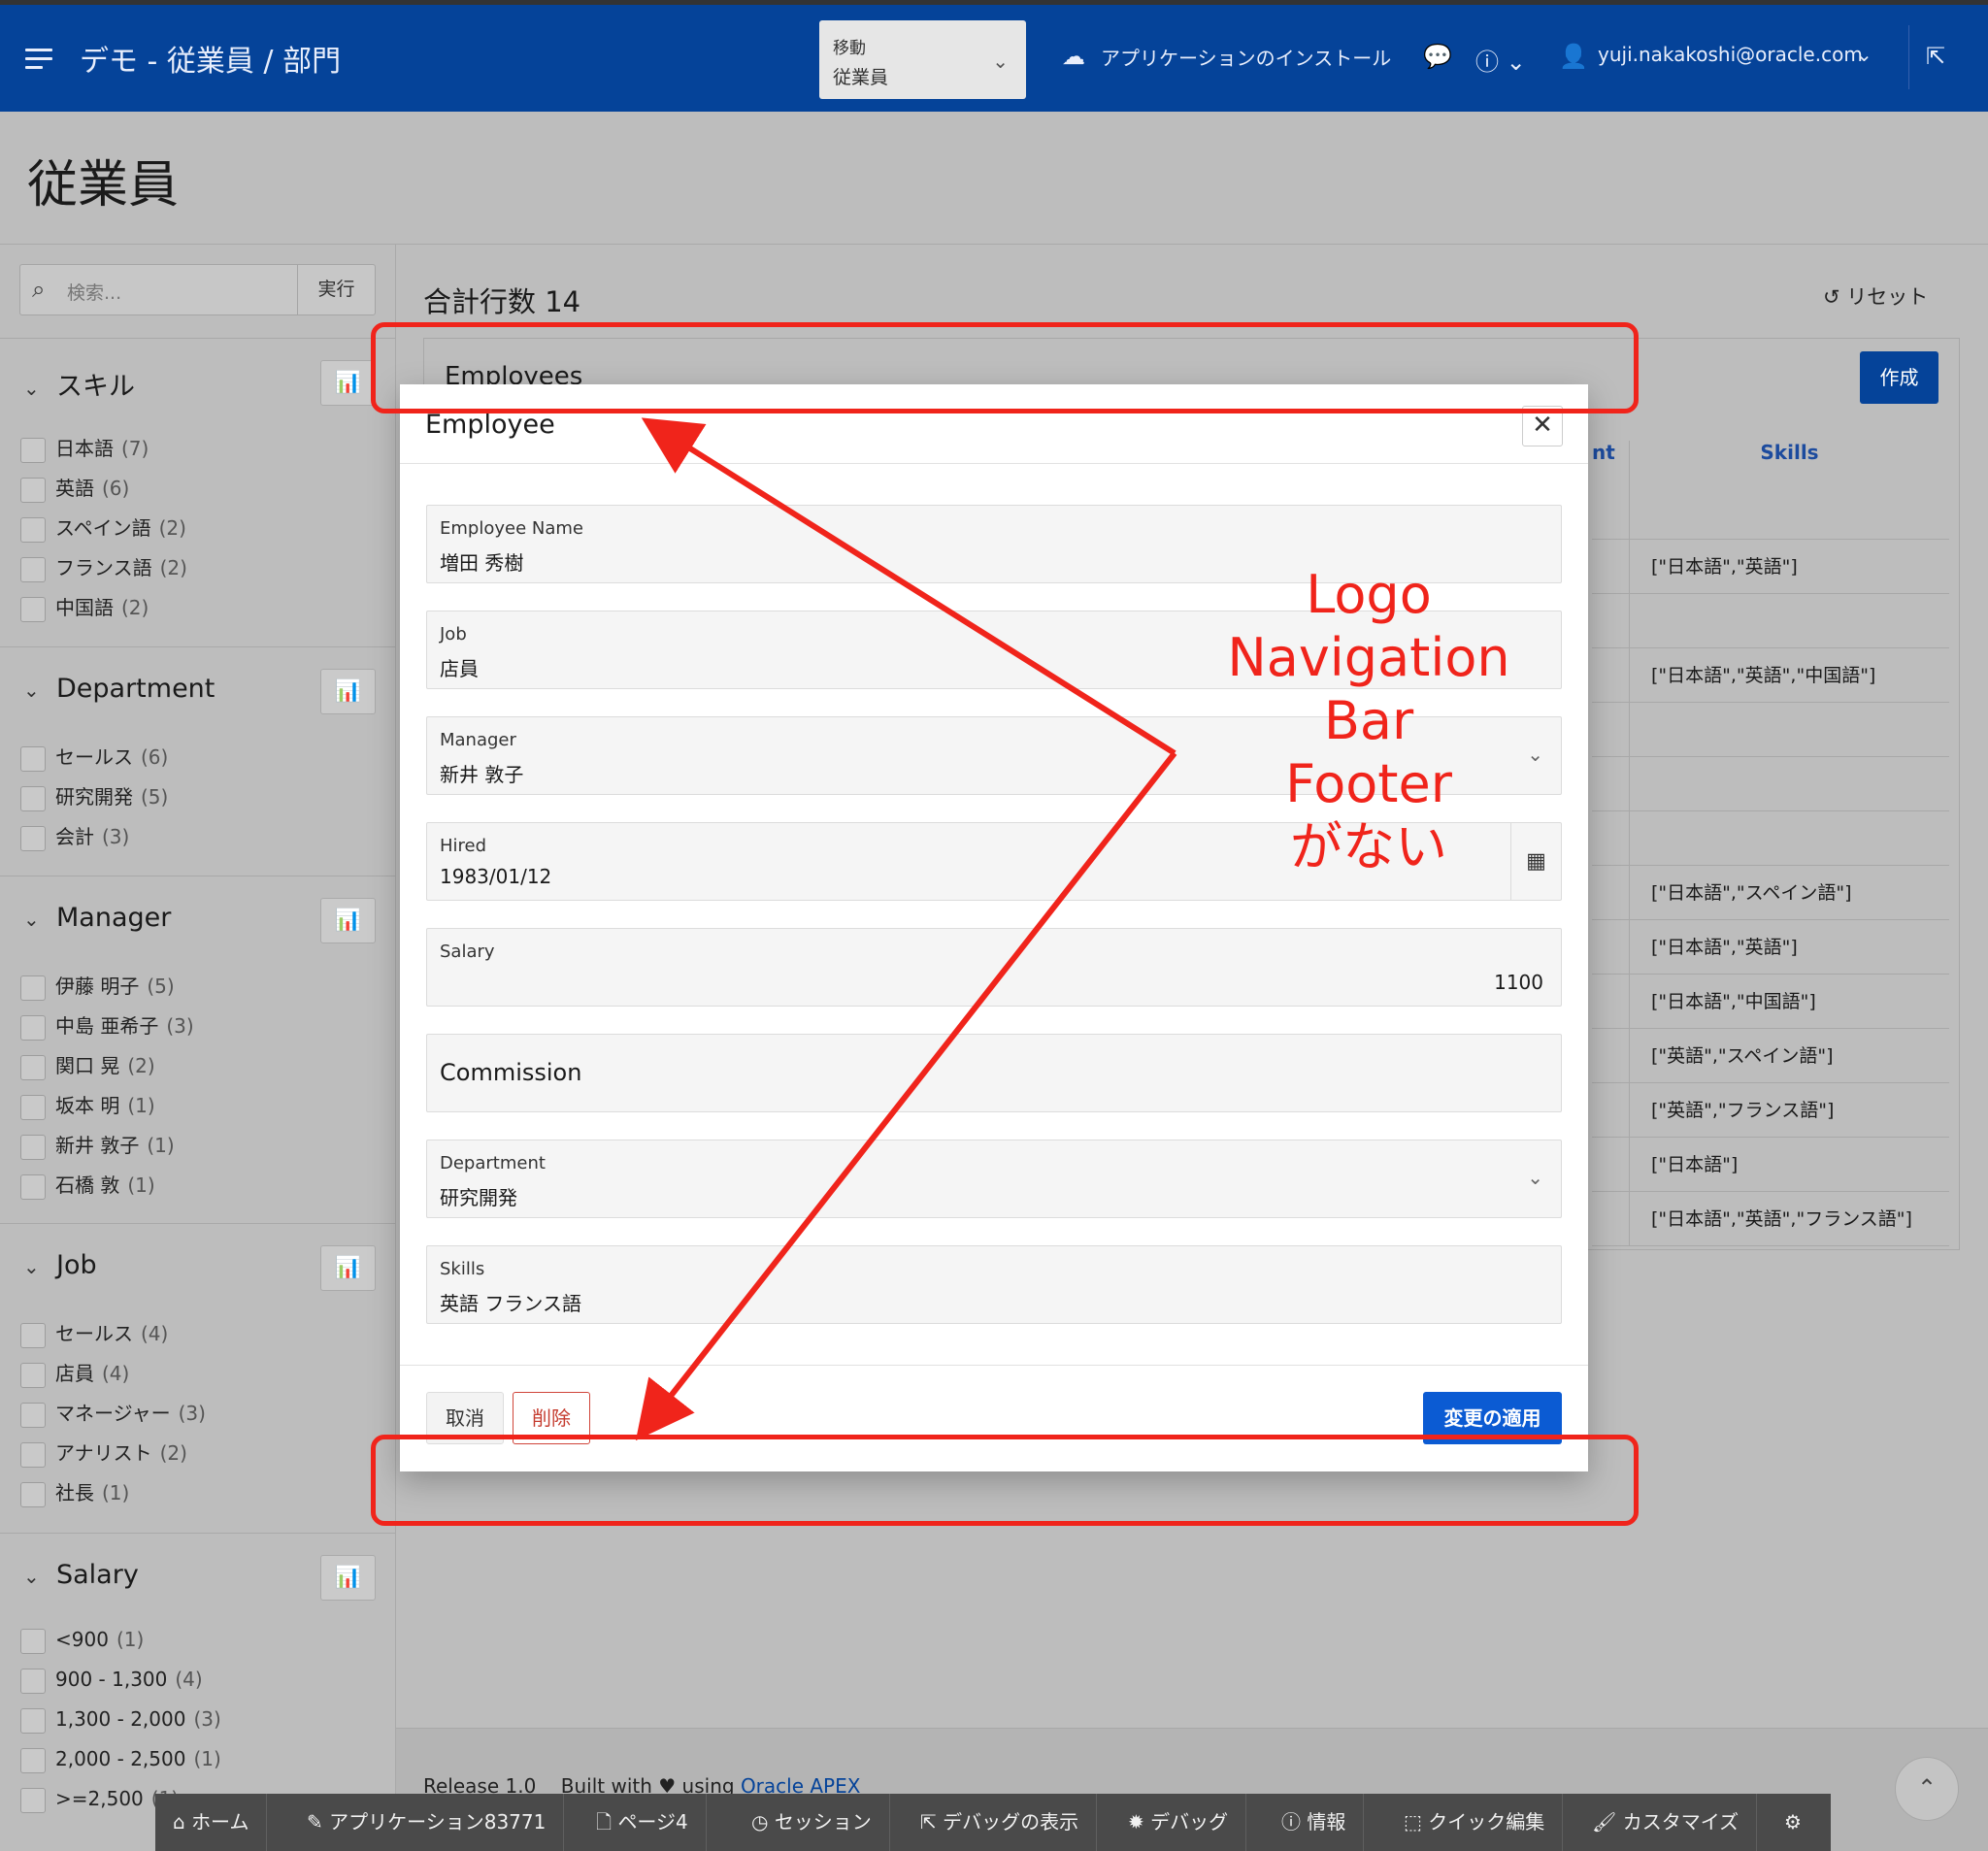  I want to click on annotation-line: Logo, so click(1369, 594).